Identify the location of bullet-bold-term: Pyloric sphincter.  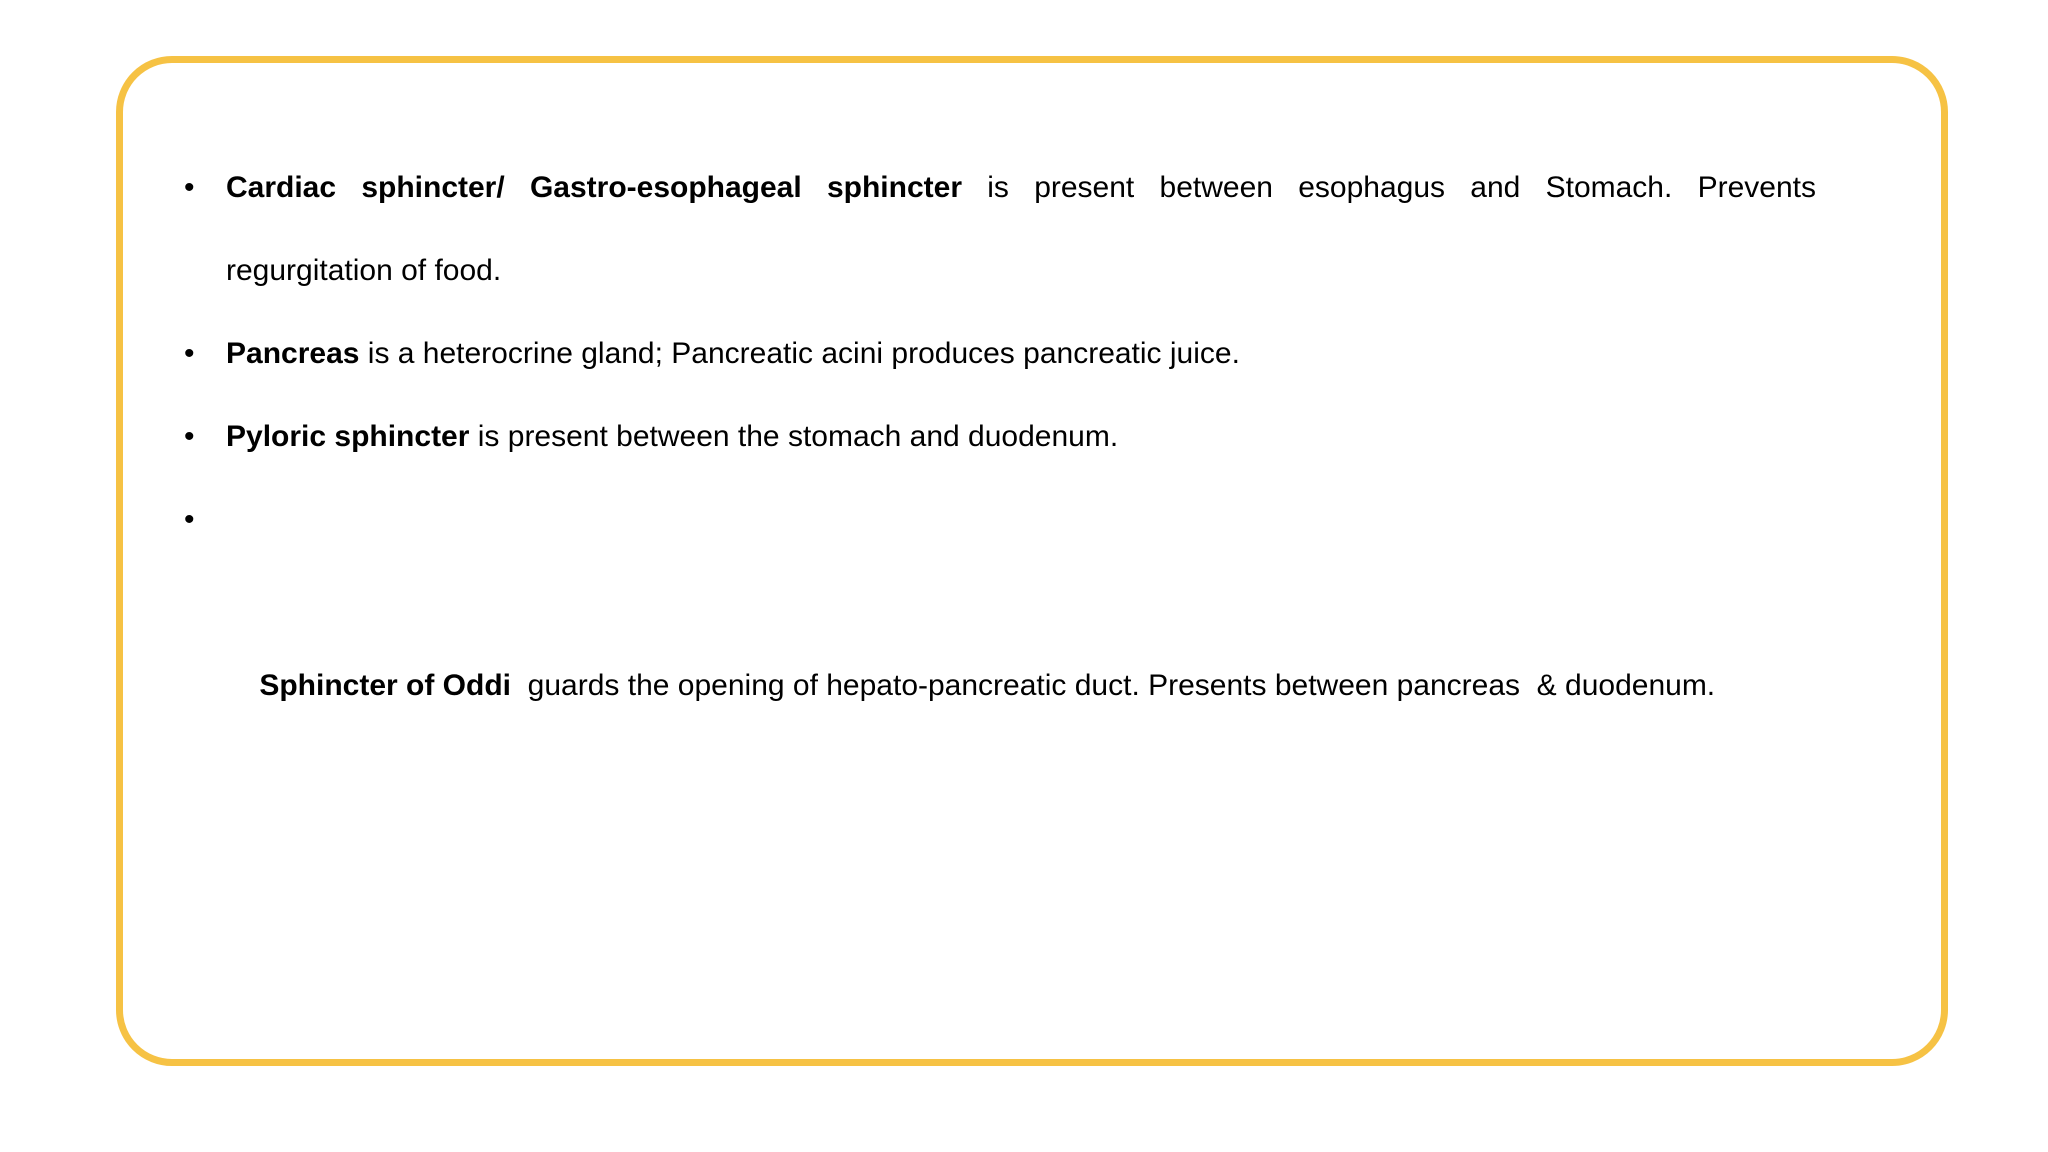
(348, 436).